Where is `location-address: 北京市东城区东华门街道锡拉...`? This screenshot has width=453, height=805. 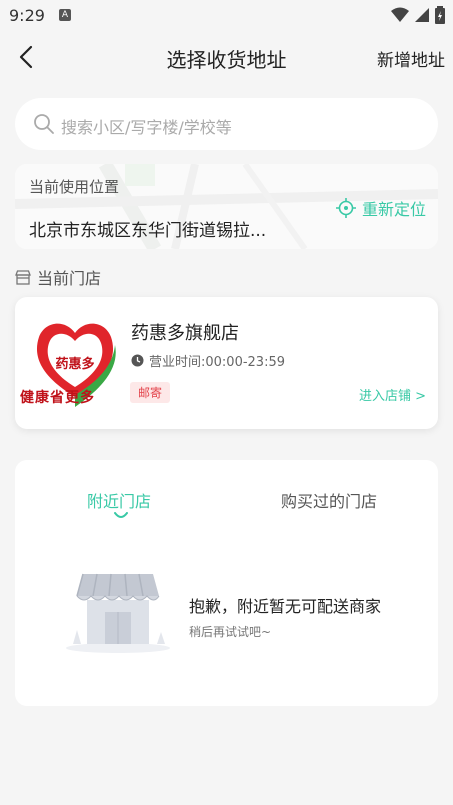 location-address: 北京市东城区东华门街道锡拉... is located at coordinates (148, 231).